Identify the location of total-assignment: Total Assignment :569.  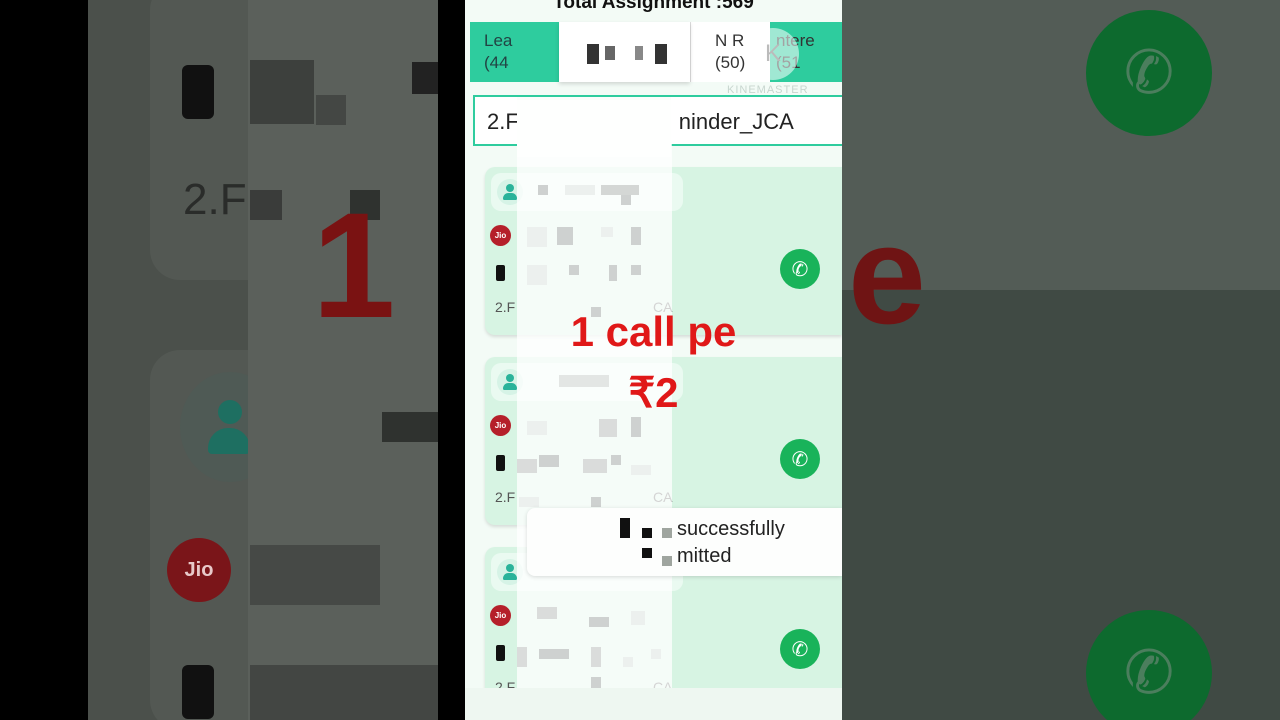
(653, 6).